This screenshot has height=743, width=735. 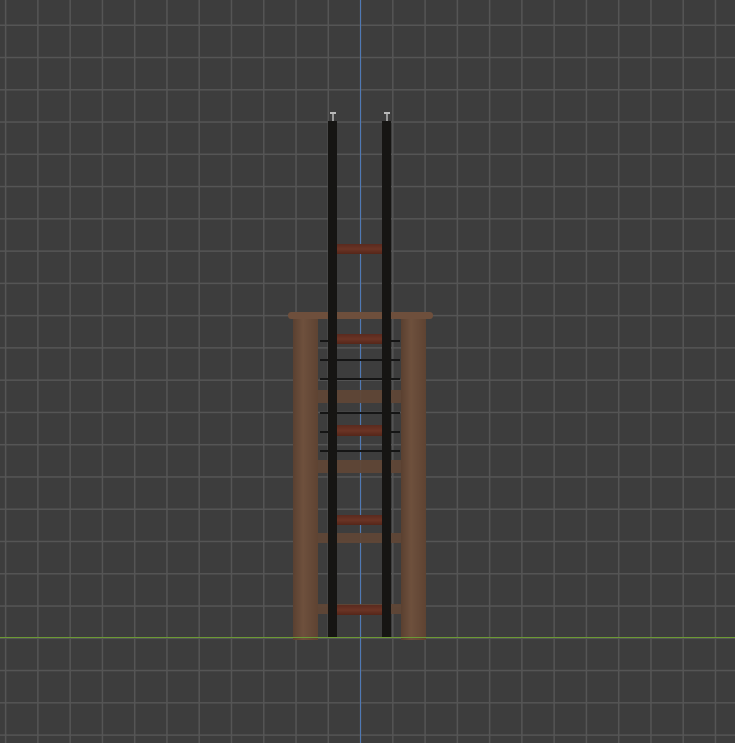 What do you see at coordinates (386, 379) in the screenshot?
I see `right-rail` at bounding box center [386, 379].